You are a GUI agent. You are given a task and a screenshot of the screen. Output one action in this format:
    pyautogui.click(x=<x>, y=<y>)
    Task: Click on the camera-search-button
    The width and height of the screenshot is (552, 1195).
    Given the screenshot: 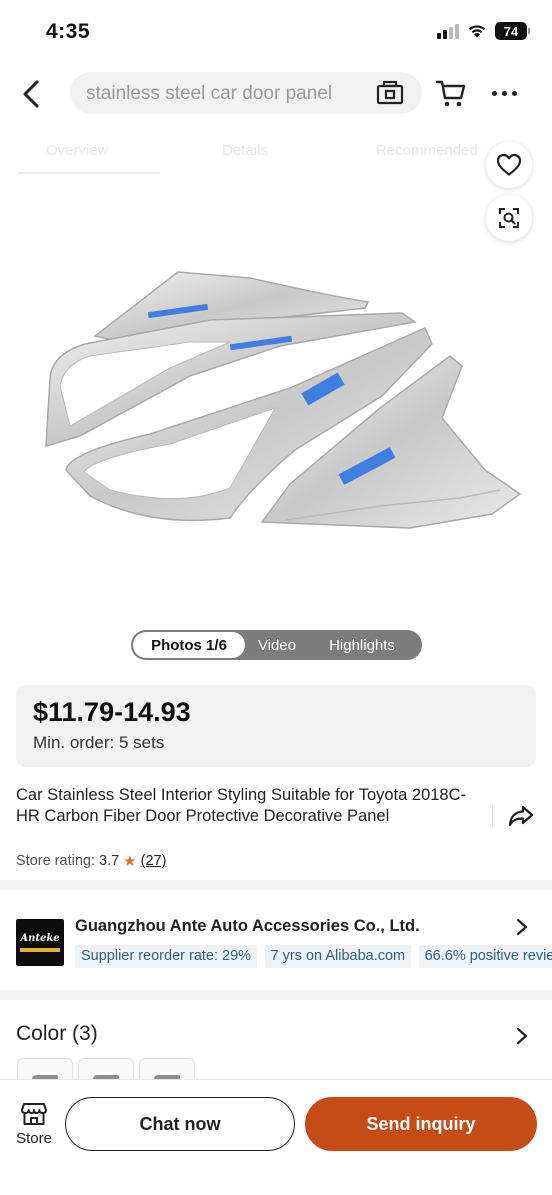 What is the action you would take?
    pyautogui.click(x=390, y=93)
    